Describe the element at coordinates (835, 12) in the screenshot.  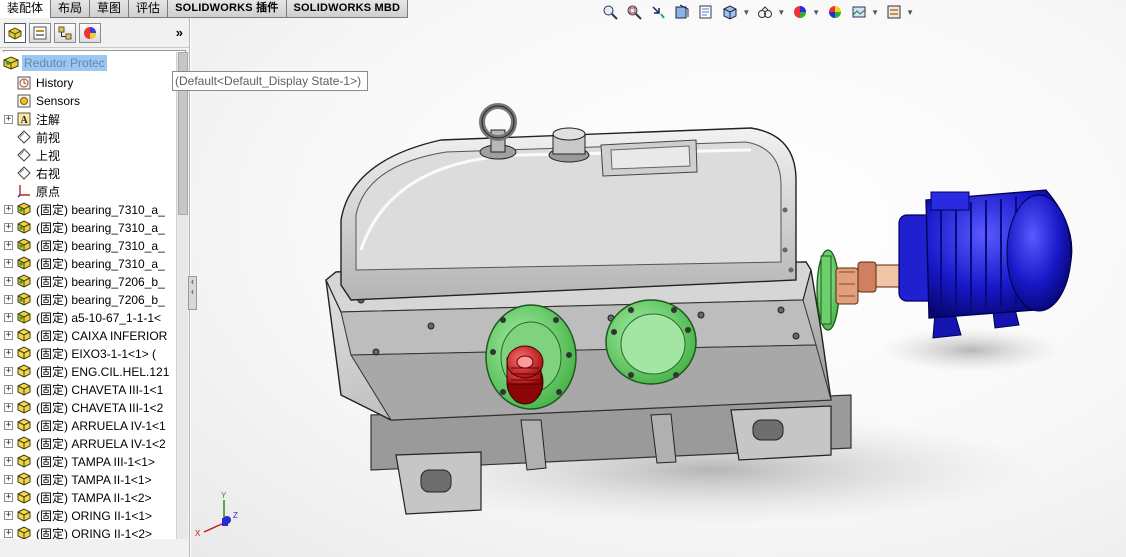
I see `edit-appearance-icon` at that location.